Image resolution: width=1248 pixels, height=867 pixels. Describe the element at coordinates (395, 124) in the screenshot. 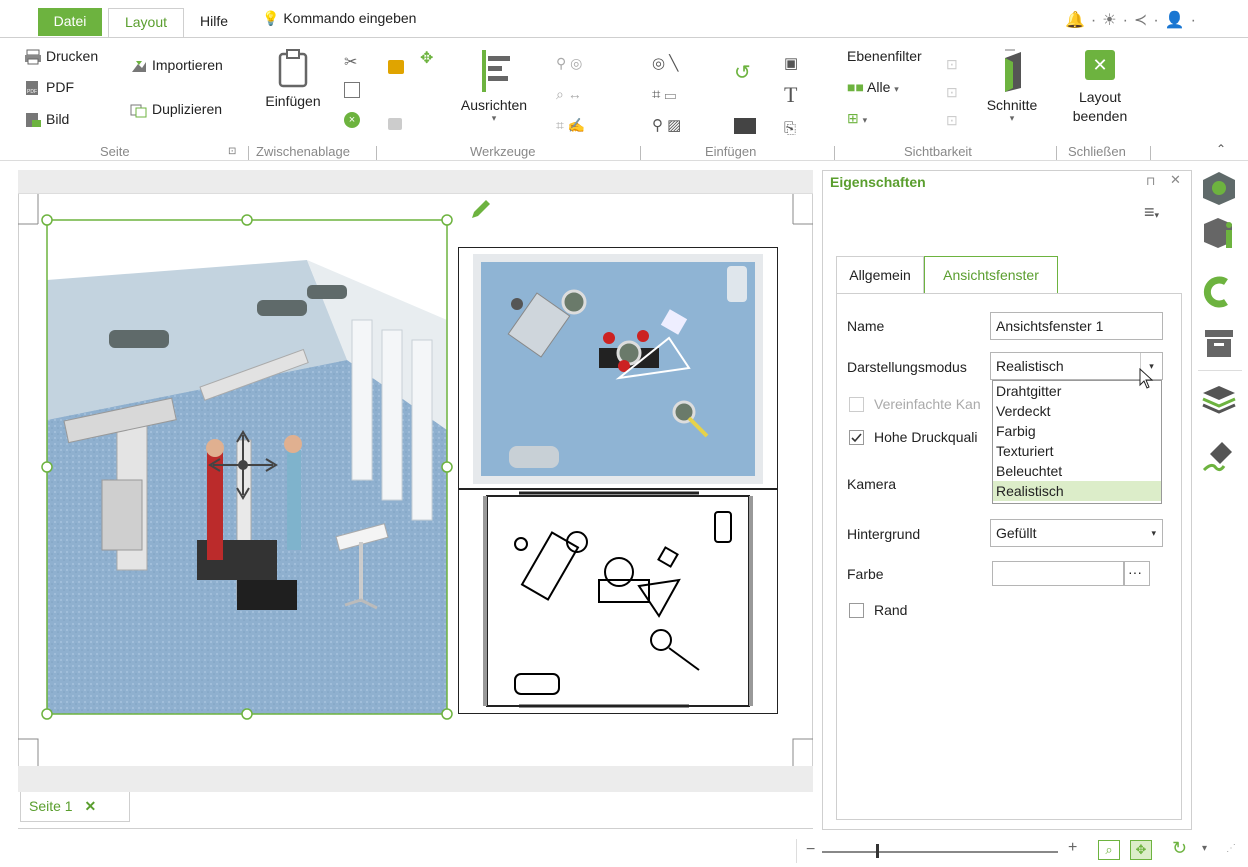

I see `unlock-icon` at that location.